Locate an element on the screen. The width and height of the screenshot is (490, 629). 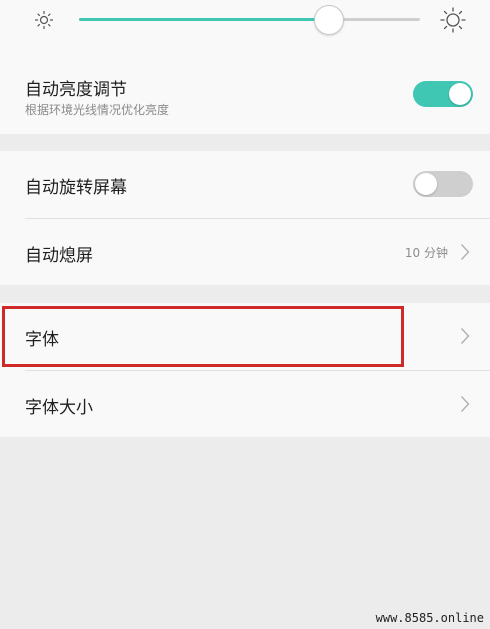
brightness-slider-fill is located at coordinates (203, 19).